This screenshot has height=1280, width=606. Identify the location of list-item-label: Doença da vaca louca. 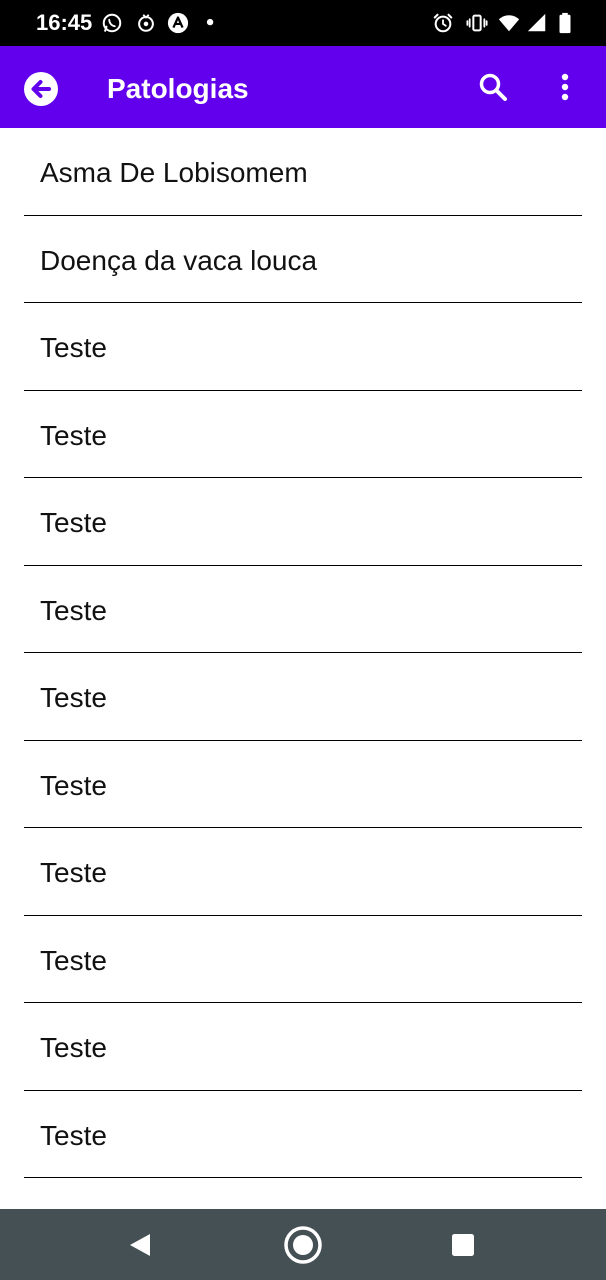
(179, 260).